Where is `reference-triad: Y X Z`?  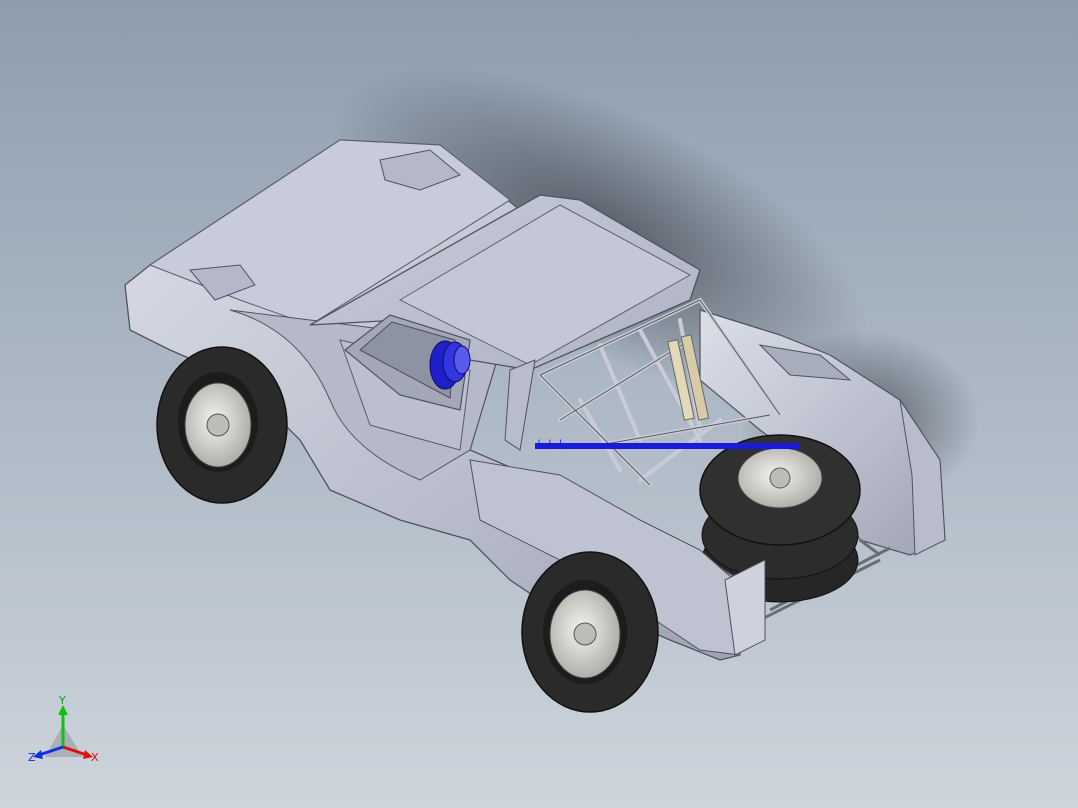
reference-triad: Y X Z is located at coordinates (65, 732).